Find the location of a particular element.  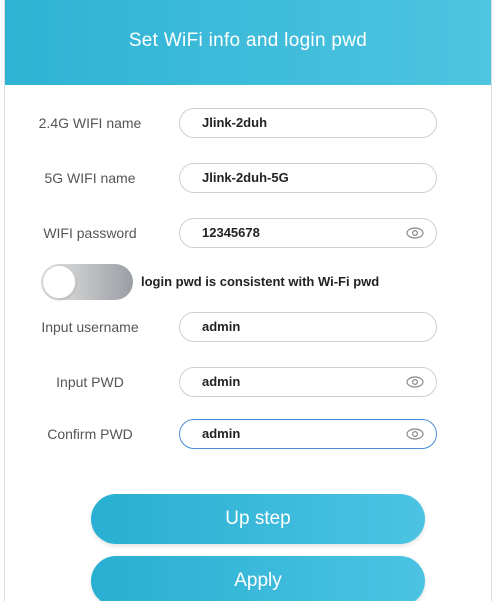

confirm-pwd-row: Confirm PWD admin is located at coordinates (248, 434).